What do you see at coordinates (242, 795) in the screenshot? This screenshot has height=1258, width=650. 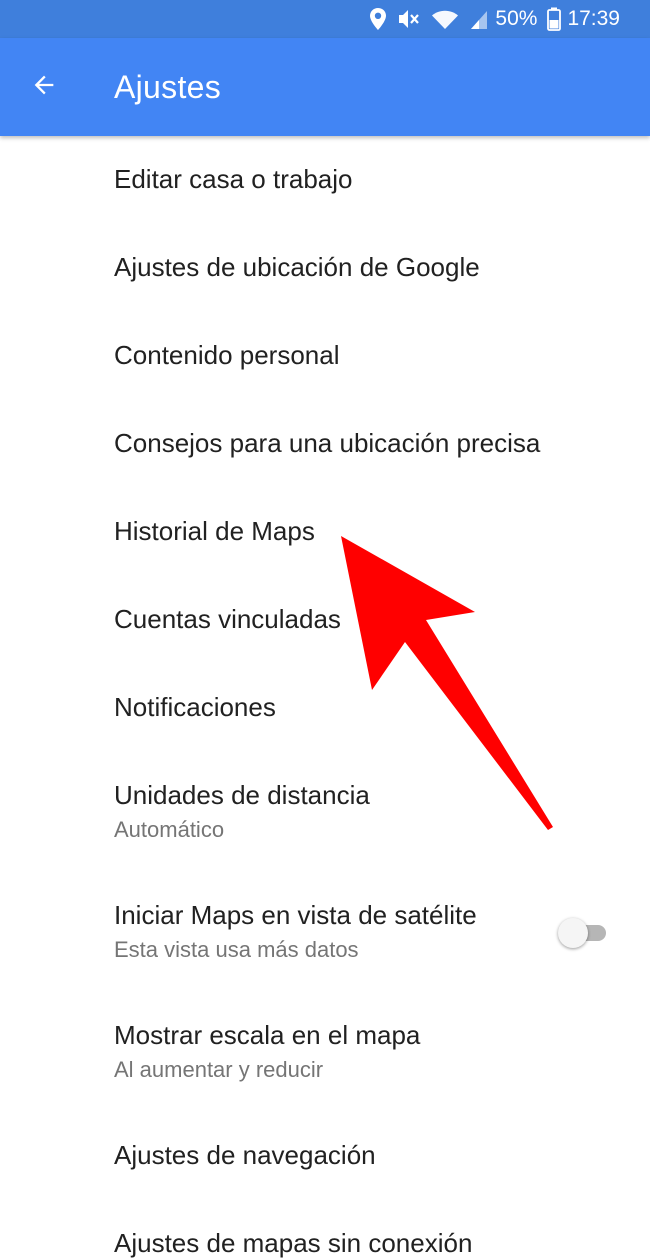 I see `setting-title: Unidades de distancia` at bounding box center [242, 795].